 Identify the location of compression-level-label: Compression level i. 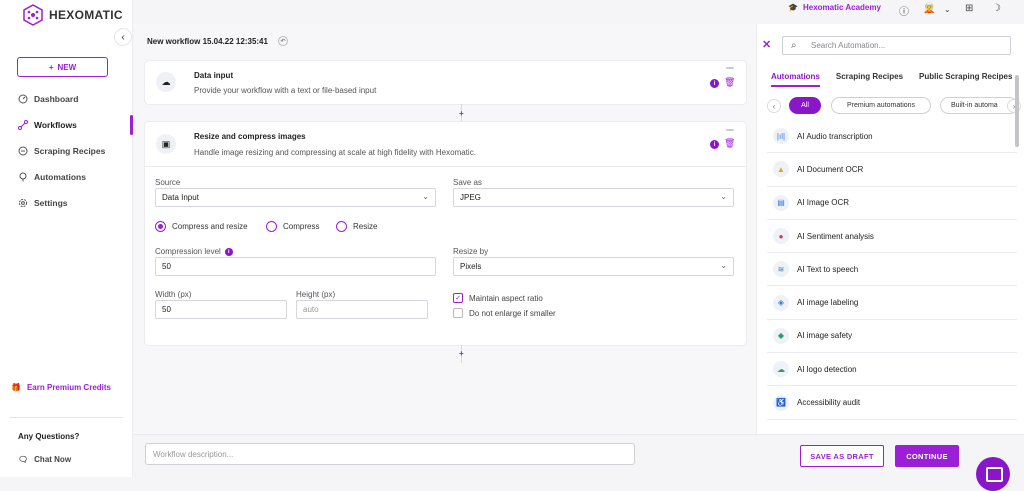
(194, 251).